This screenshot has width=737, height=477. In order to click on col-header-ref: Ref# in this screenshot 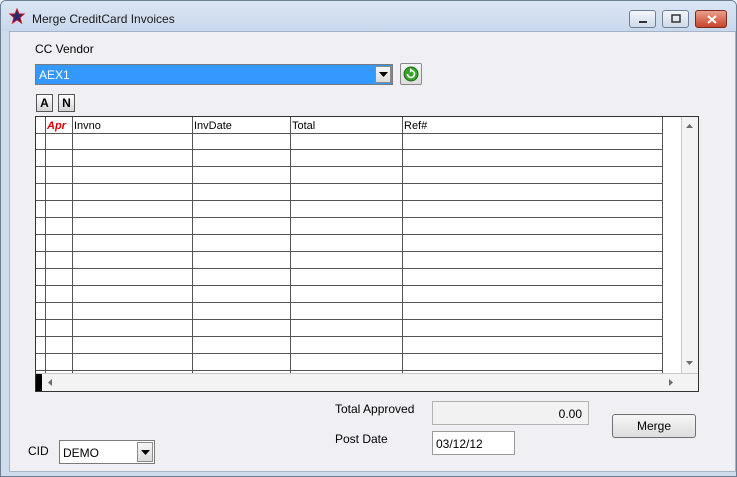, I will do `click(415, 126)`.